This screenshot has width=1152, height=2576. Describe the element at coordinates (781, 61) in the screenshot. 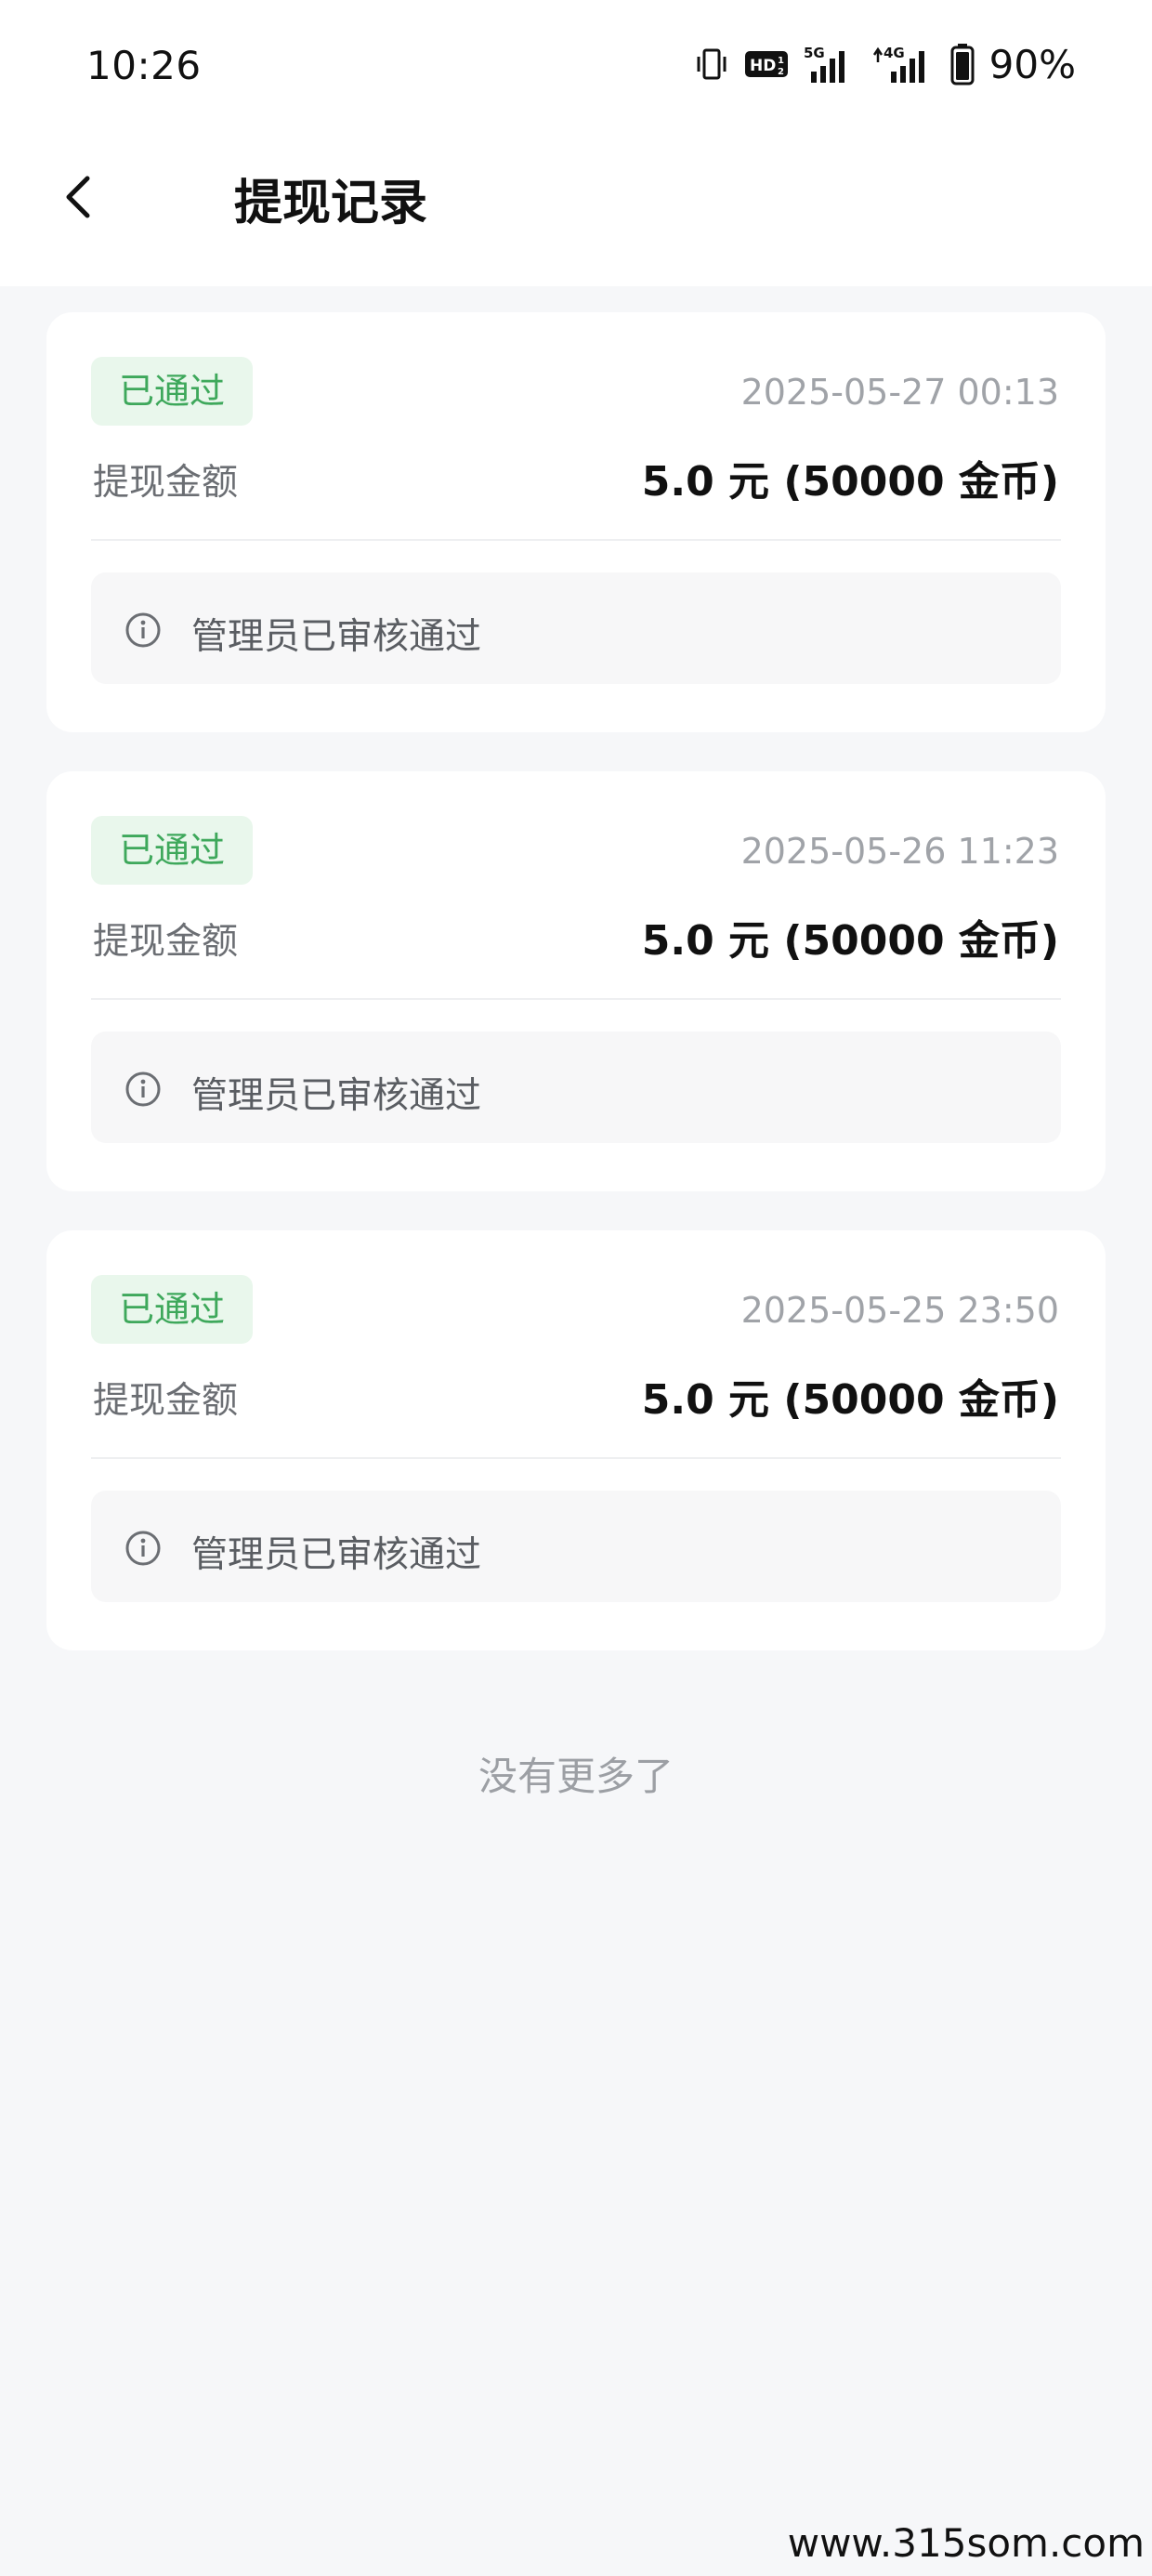

I see `svg-text: 1` at that location.